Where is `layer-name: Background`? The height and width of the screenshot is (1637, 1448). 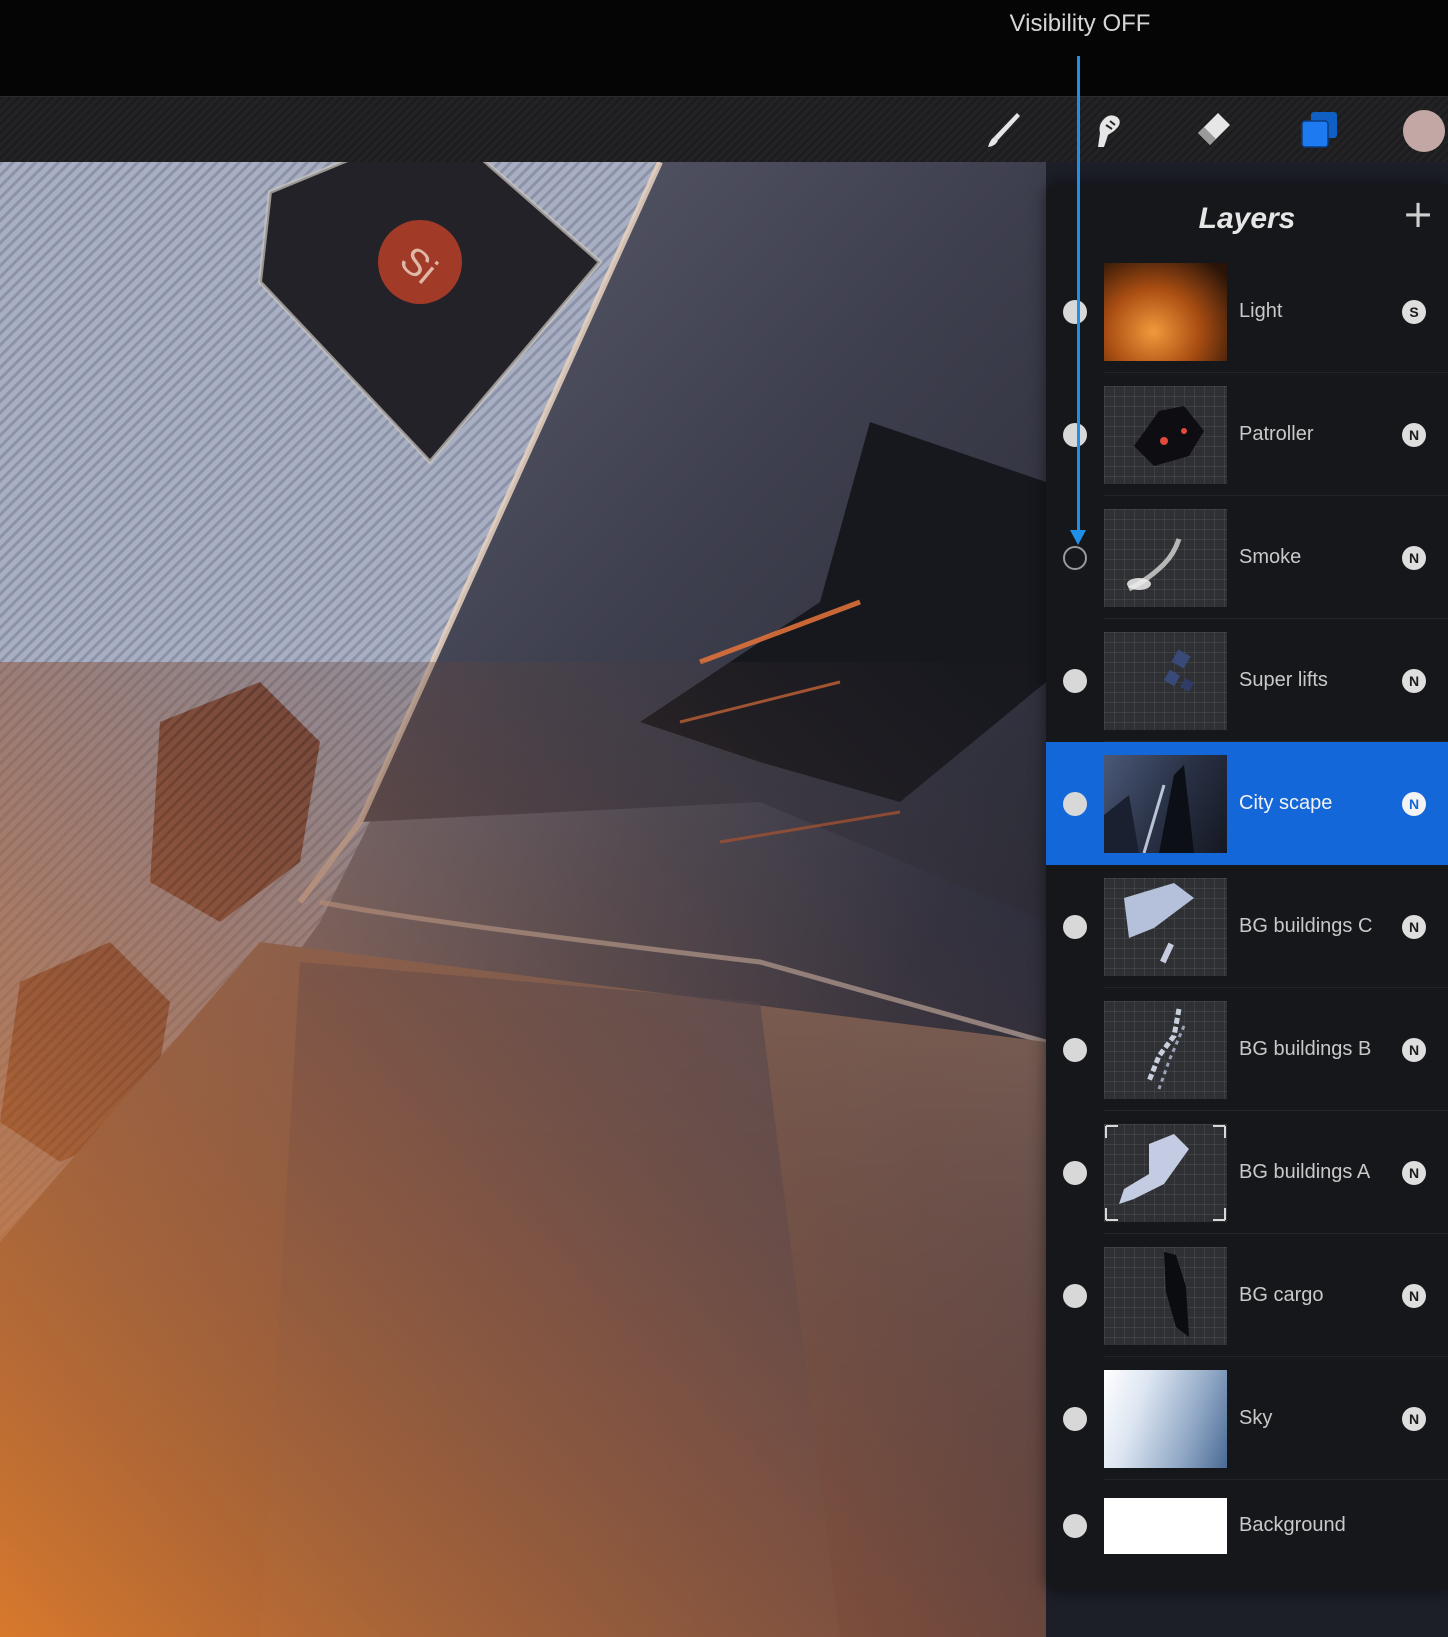 layer-name: Background is located at coordinates (1292, 1525).